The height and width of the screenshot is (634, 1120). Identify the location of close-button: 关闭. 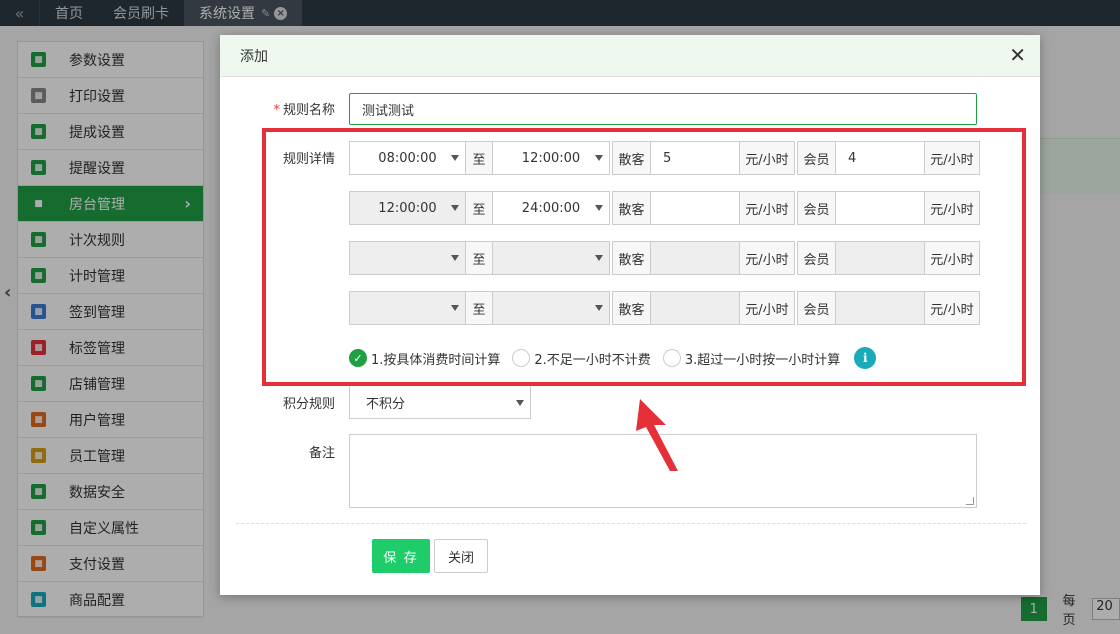
(461, 556).